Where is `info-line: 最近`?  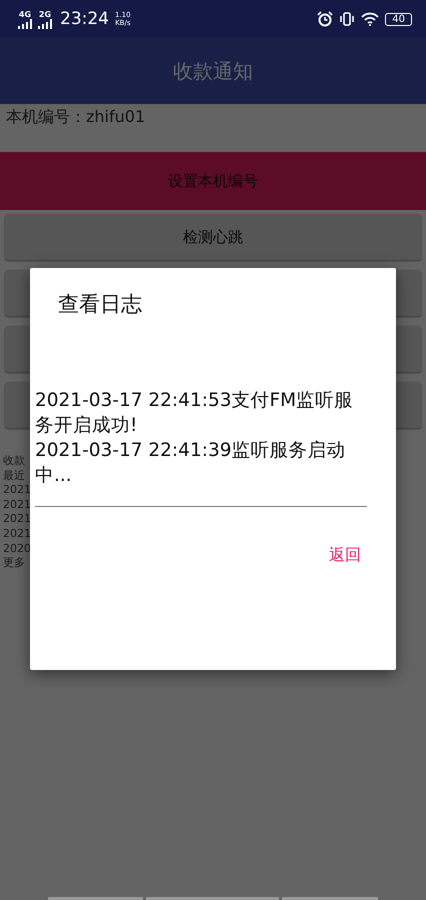
info-line: 最近 is located at coordinates (14, 476).